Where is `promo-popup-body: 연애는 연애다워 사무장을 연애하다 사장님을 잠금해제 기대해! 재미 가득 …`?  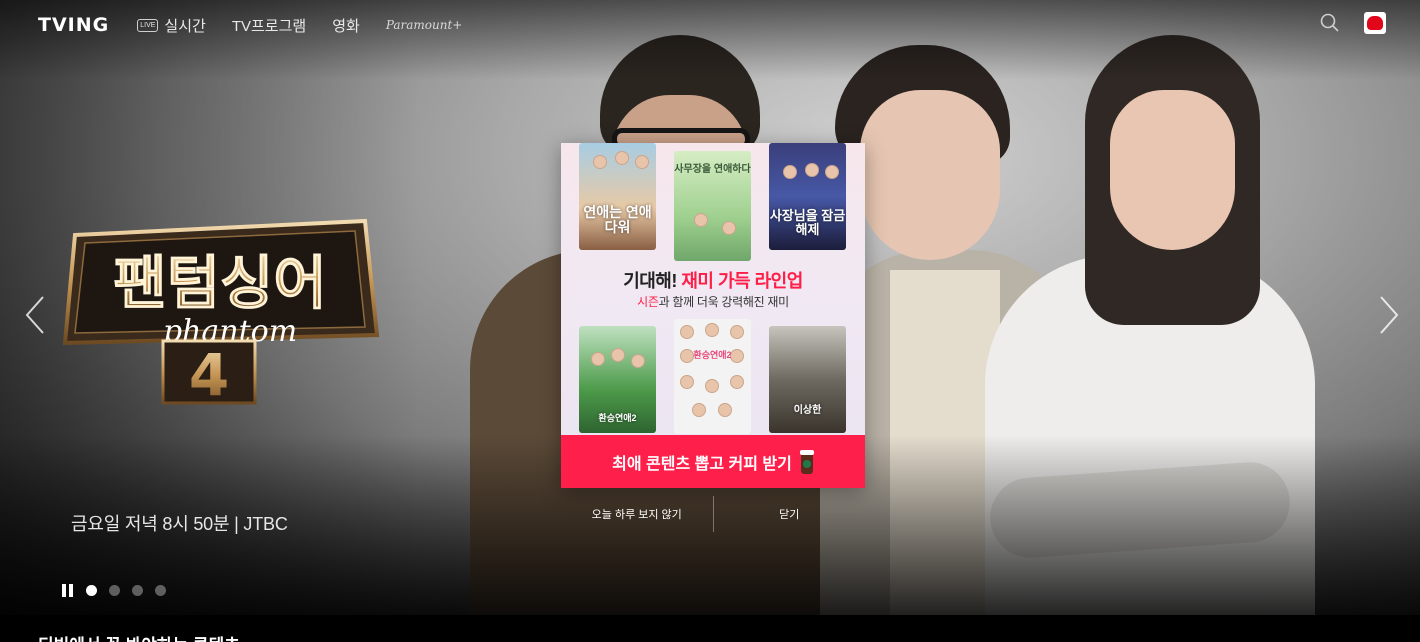 promo-popup-body: 연애는 연애다워 사무장을 연애하다 사장님을 잠금해제 기대해! 재미 가득 … is located at coordinates (713, 289).